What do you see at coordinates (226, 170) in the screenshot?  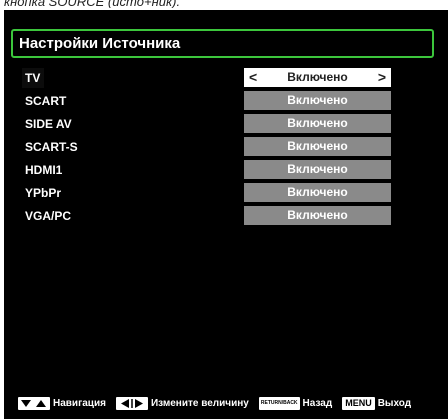 I see `source-row-hdmi1: HDMI1 Включено` at bounding box center [226, 170].